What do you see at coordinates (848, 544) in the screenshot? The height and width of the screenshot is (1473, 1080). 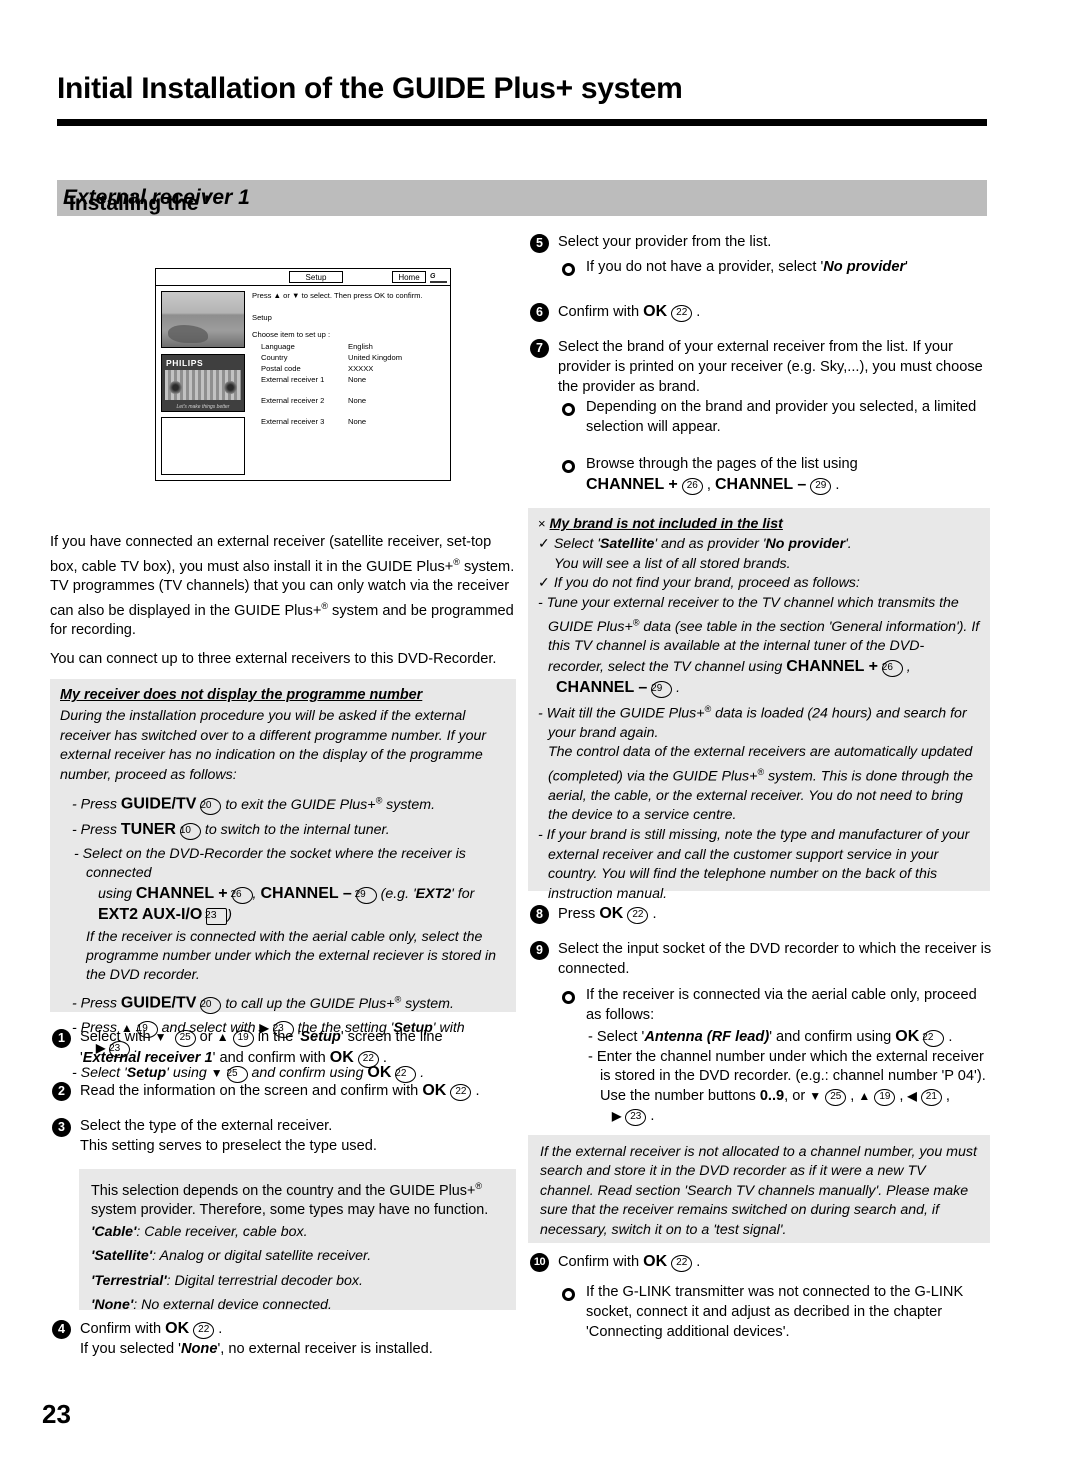 I see `brand-box-l1-post: '.` at bounding box center [848, 544].